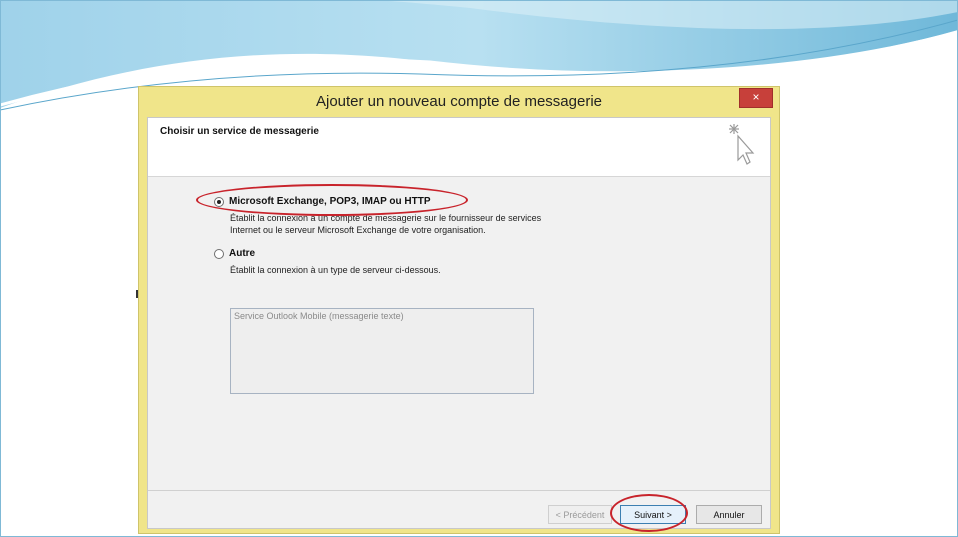 The image size is (958, 537). What do you see at coordinates (242, 253) in the screenshot?
I see `option-other-label: Autre` at bounding box center [242, 253].